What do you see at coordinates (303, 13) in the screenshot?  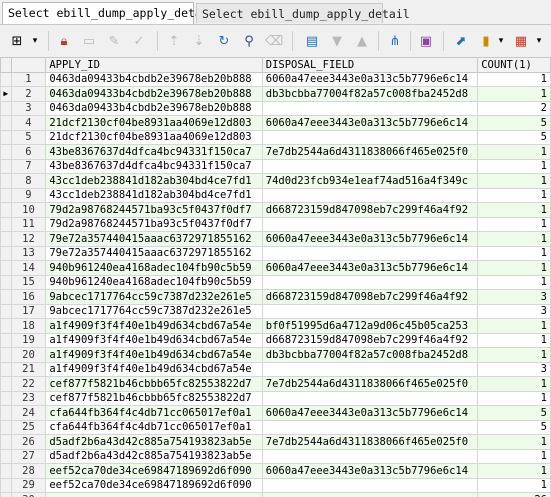 I see `tab-select-ebill-dump-apply-detail-2: Select ebill_dump_apply_detail` at bounding box center [303, 13].